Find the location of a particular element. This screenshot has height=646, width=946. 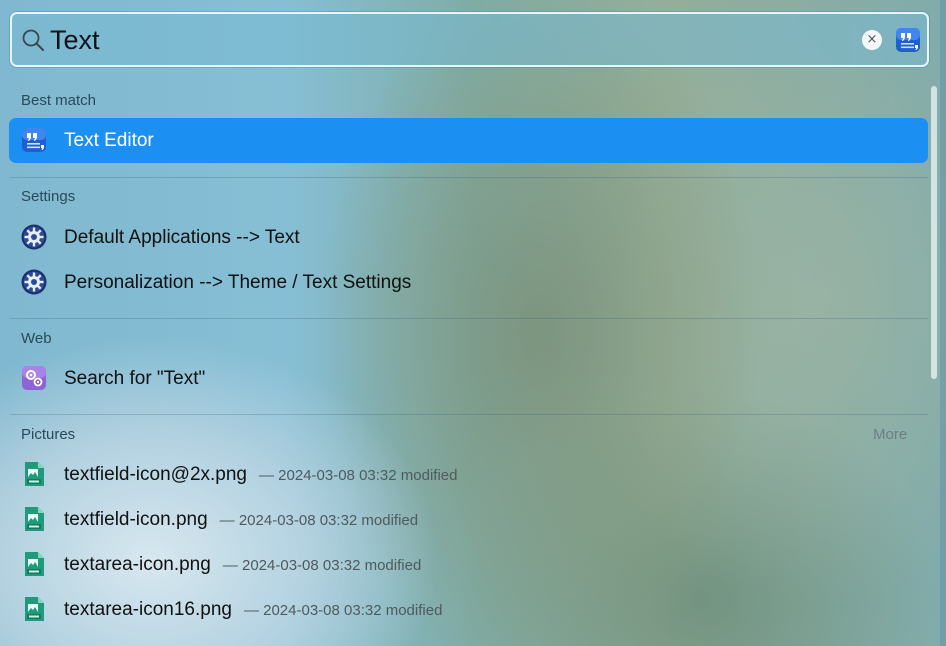

more-pictures-link: More is located at coordinates (890, 434).